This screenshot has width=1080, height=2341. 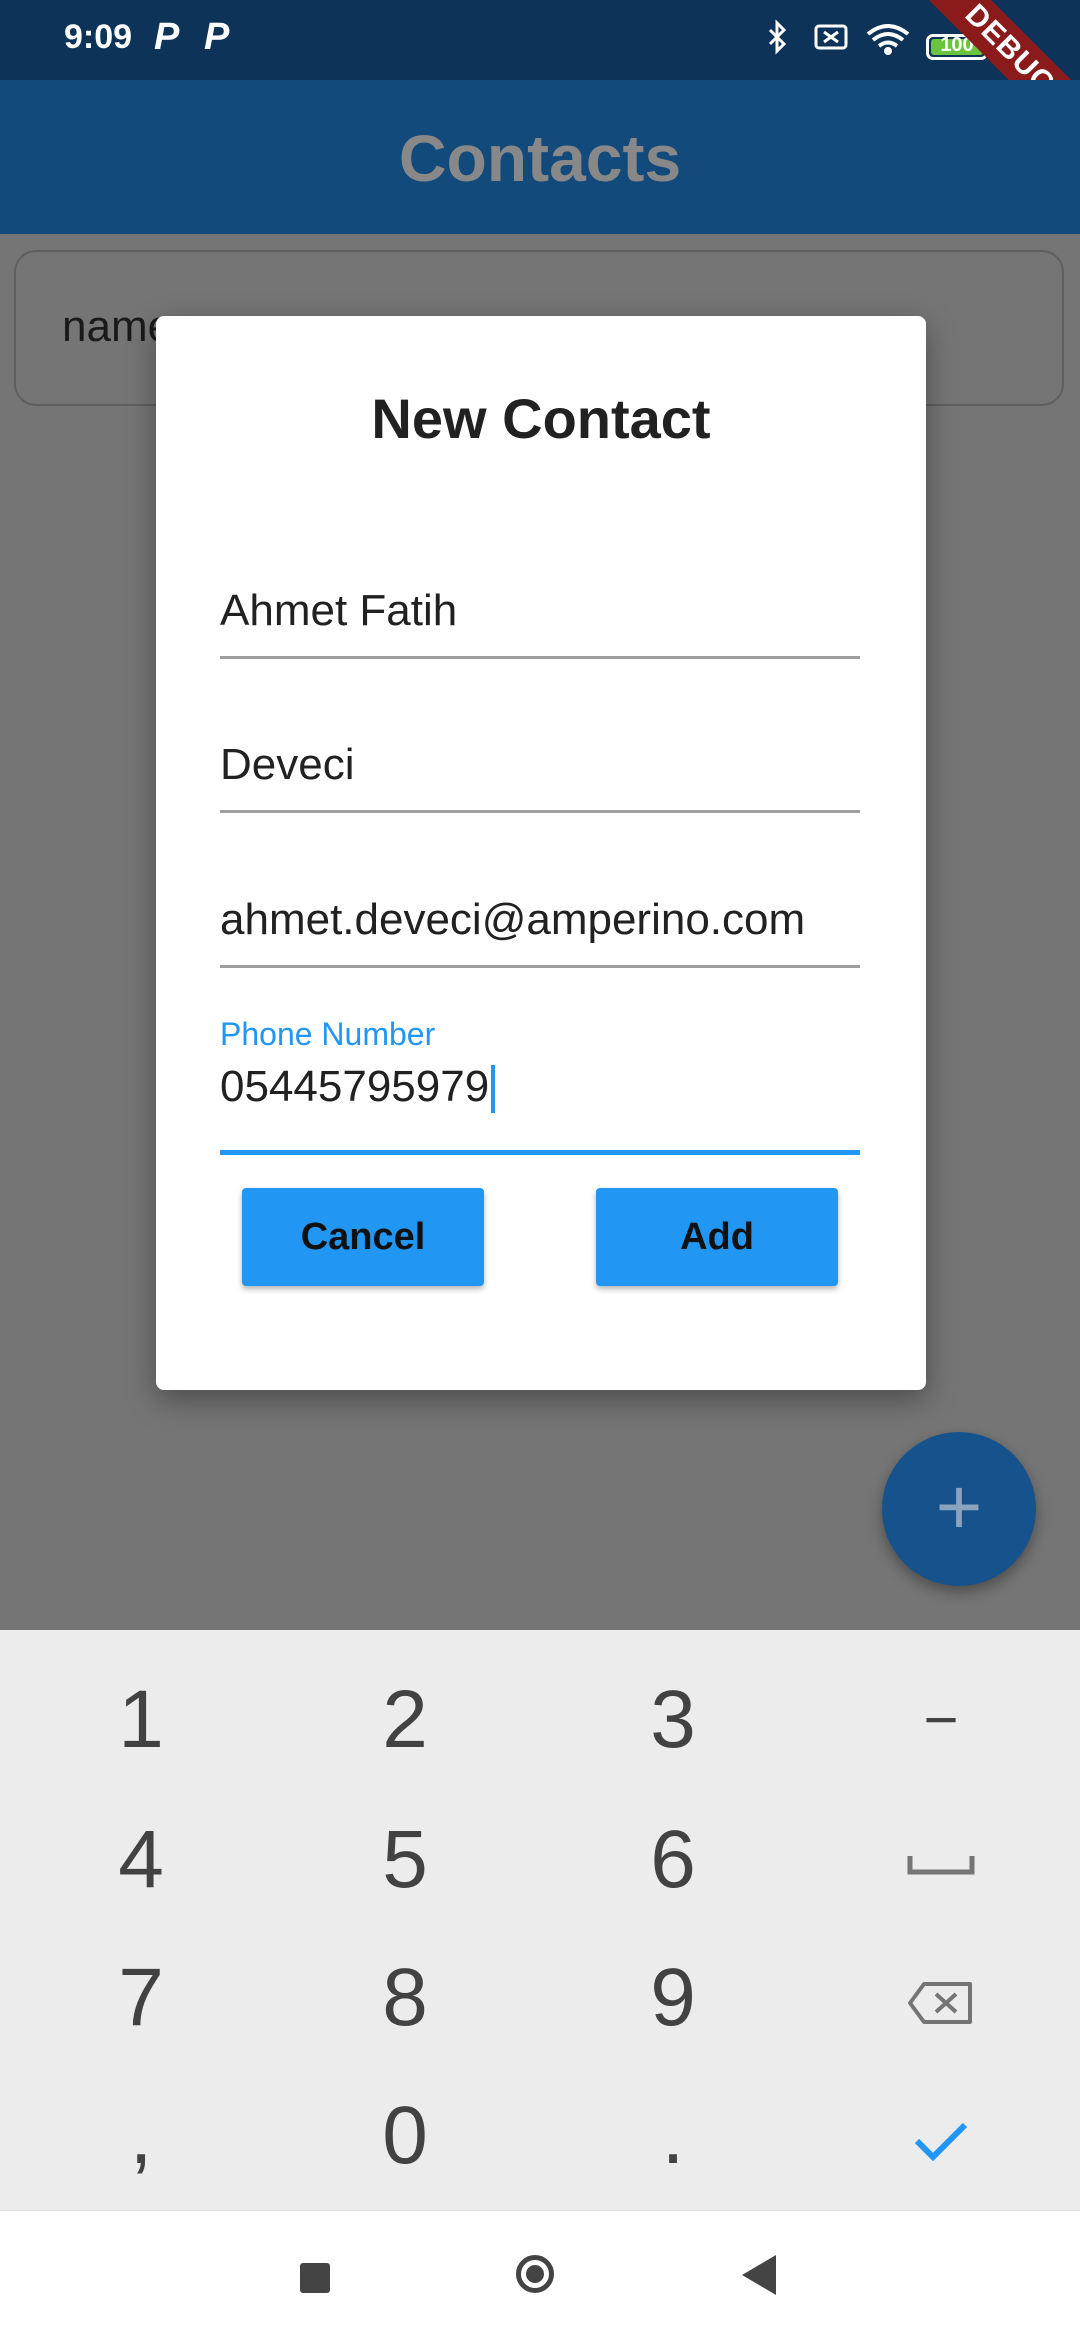 What do you see at coordinates (355, 1086) in the screenshot?
I see `phone-number-value: 05445795979` at bounding box center [355, 1086].